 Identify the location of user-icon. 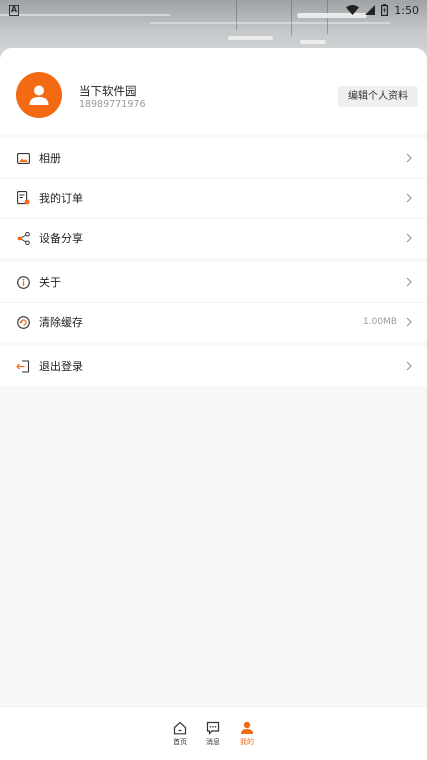
(39, 95).